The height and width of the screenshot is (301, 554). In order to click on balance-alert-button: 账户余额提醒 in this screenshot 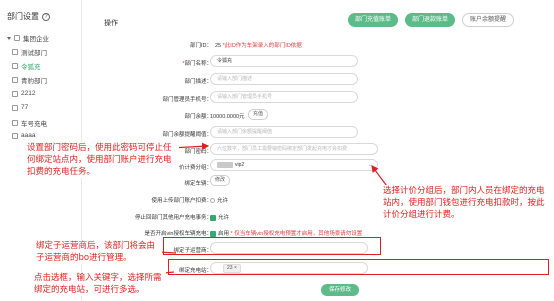, I will do `click(488, 20)`.